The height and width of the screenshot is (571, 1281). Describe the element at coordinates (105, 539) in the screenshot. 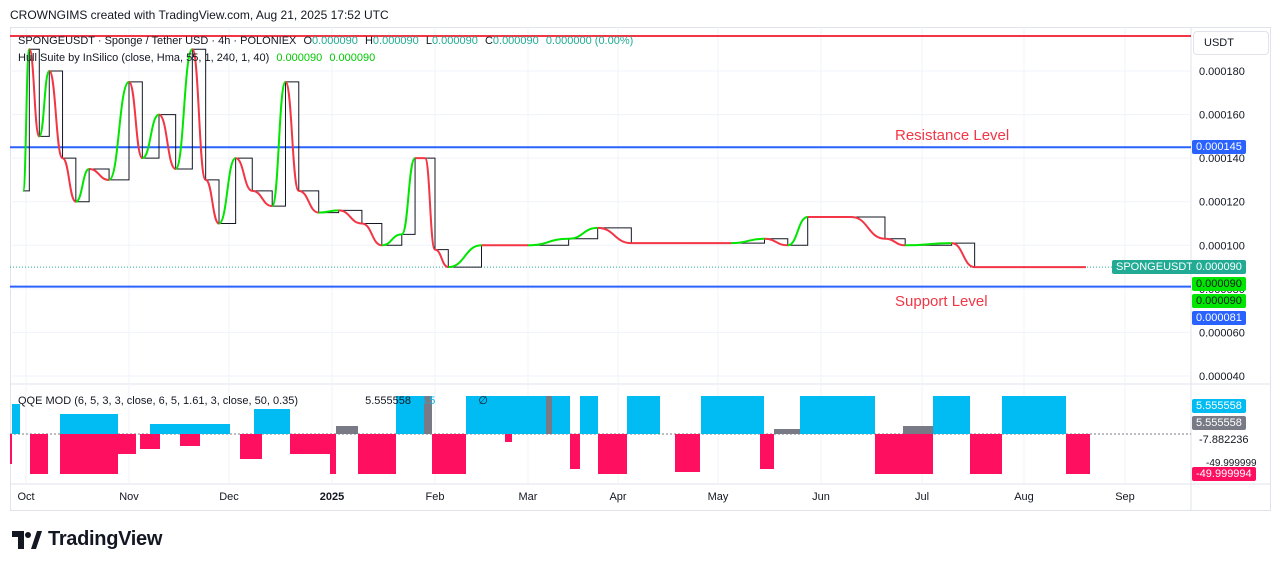

I see `tradingview-wordmark: TradingView` at that location.